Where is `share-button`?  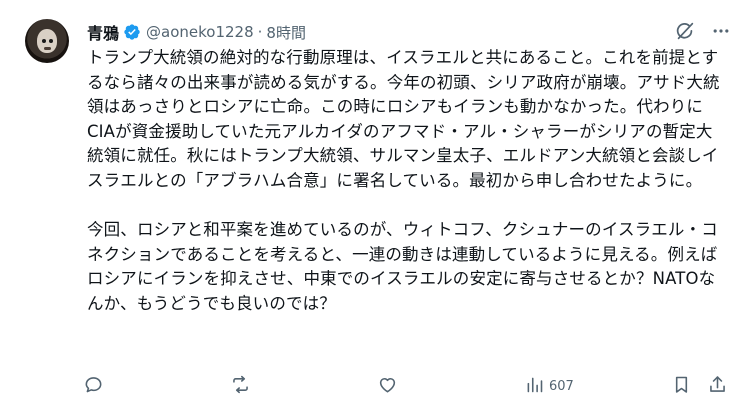
share-button is located at coordinates (717, 386).